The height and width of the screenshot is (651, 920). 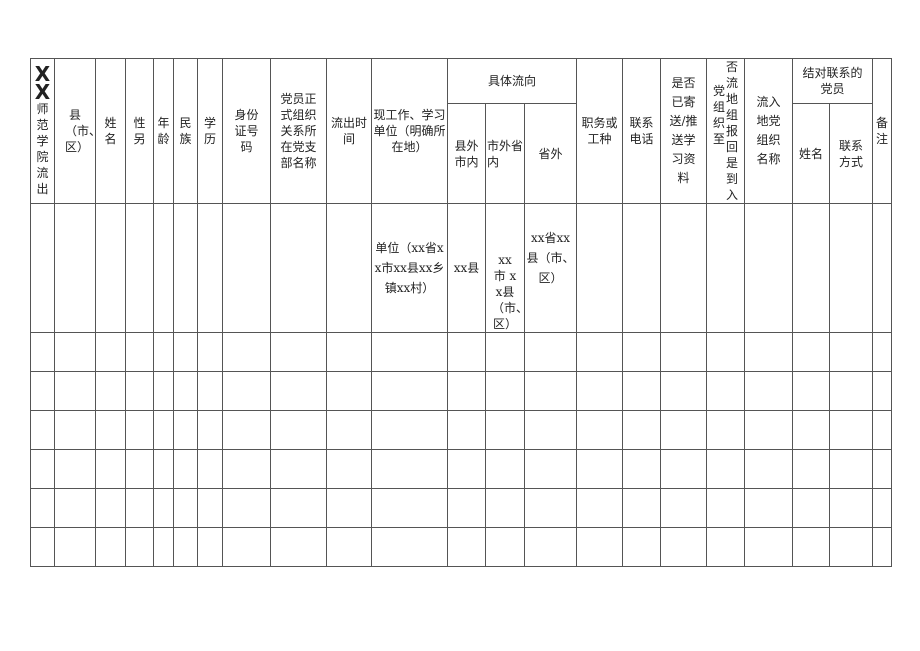 I want to click on header-flow: 具体流向, so click(x=512, y=81).